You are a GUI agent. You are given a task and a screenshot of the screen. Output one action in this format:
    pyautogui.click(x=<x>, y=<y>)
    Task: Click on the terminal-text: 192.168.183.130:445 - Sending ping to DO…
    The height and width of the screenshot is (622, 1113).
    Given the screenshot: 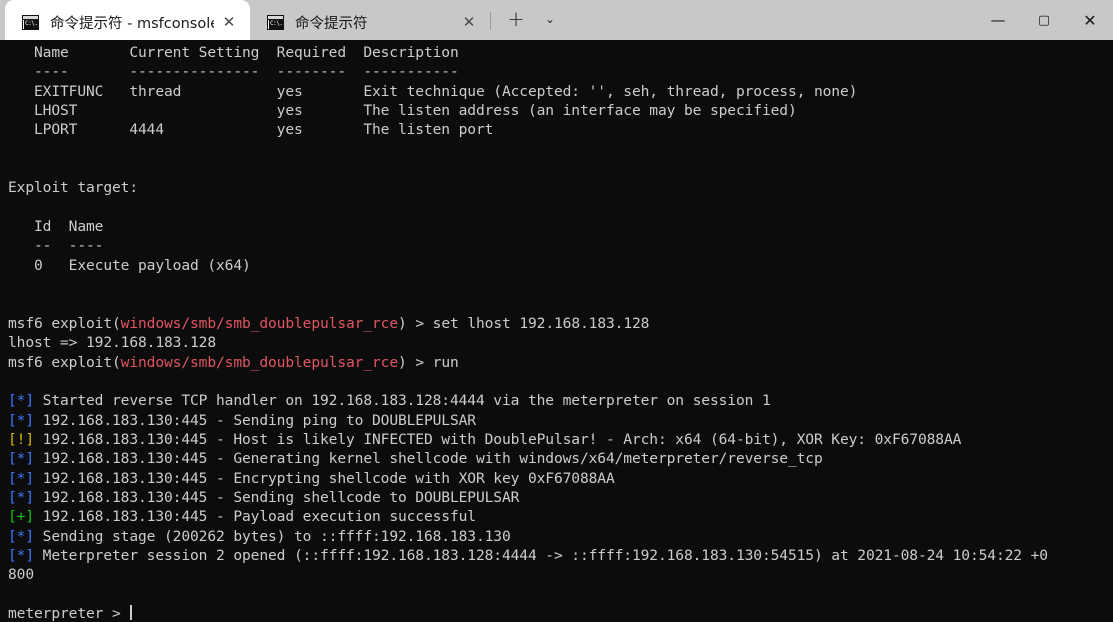 What is the action you would take?
    pyautogui.click(x=255, y=420)
    